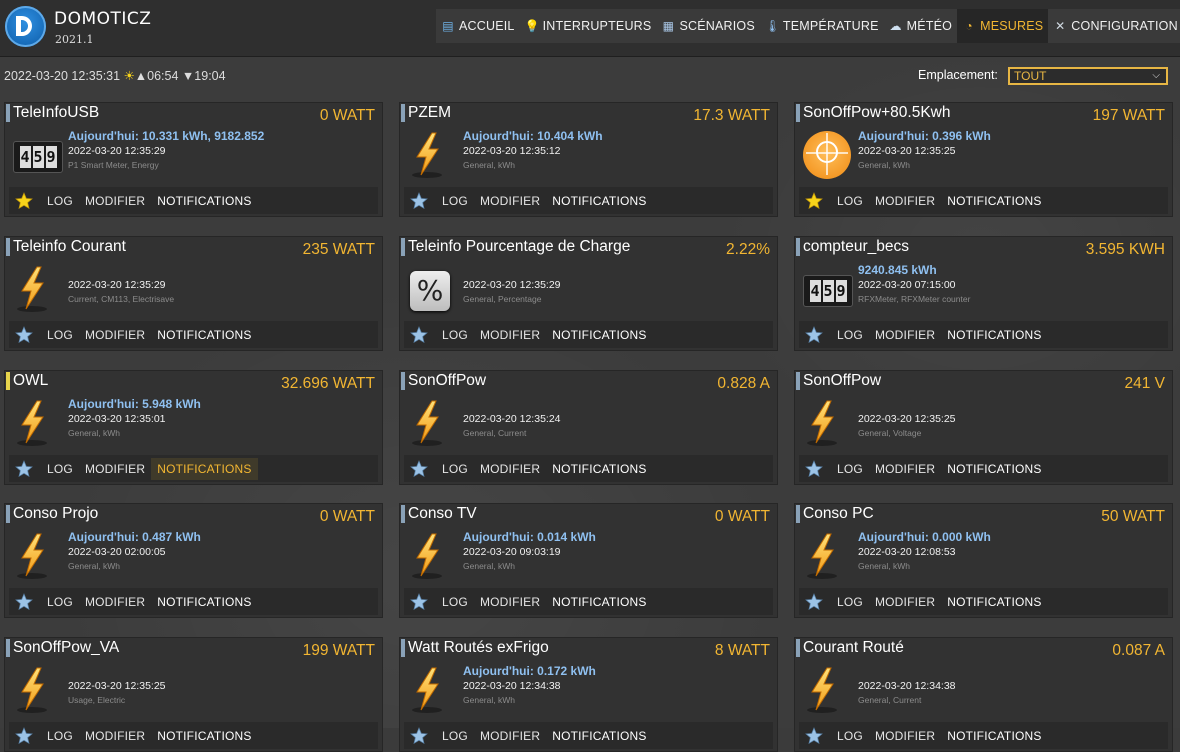 This screenshot has height=752, width=1180. What do you see at coordinates (1030, 76) in the screenshot?
I see `location-selected-value: TOUT` at bounding box center [1030, 76].